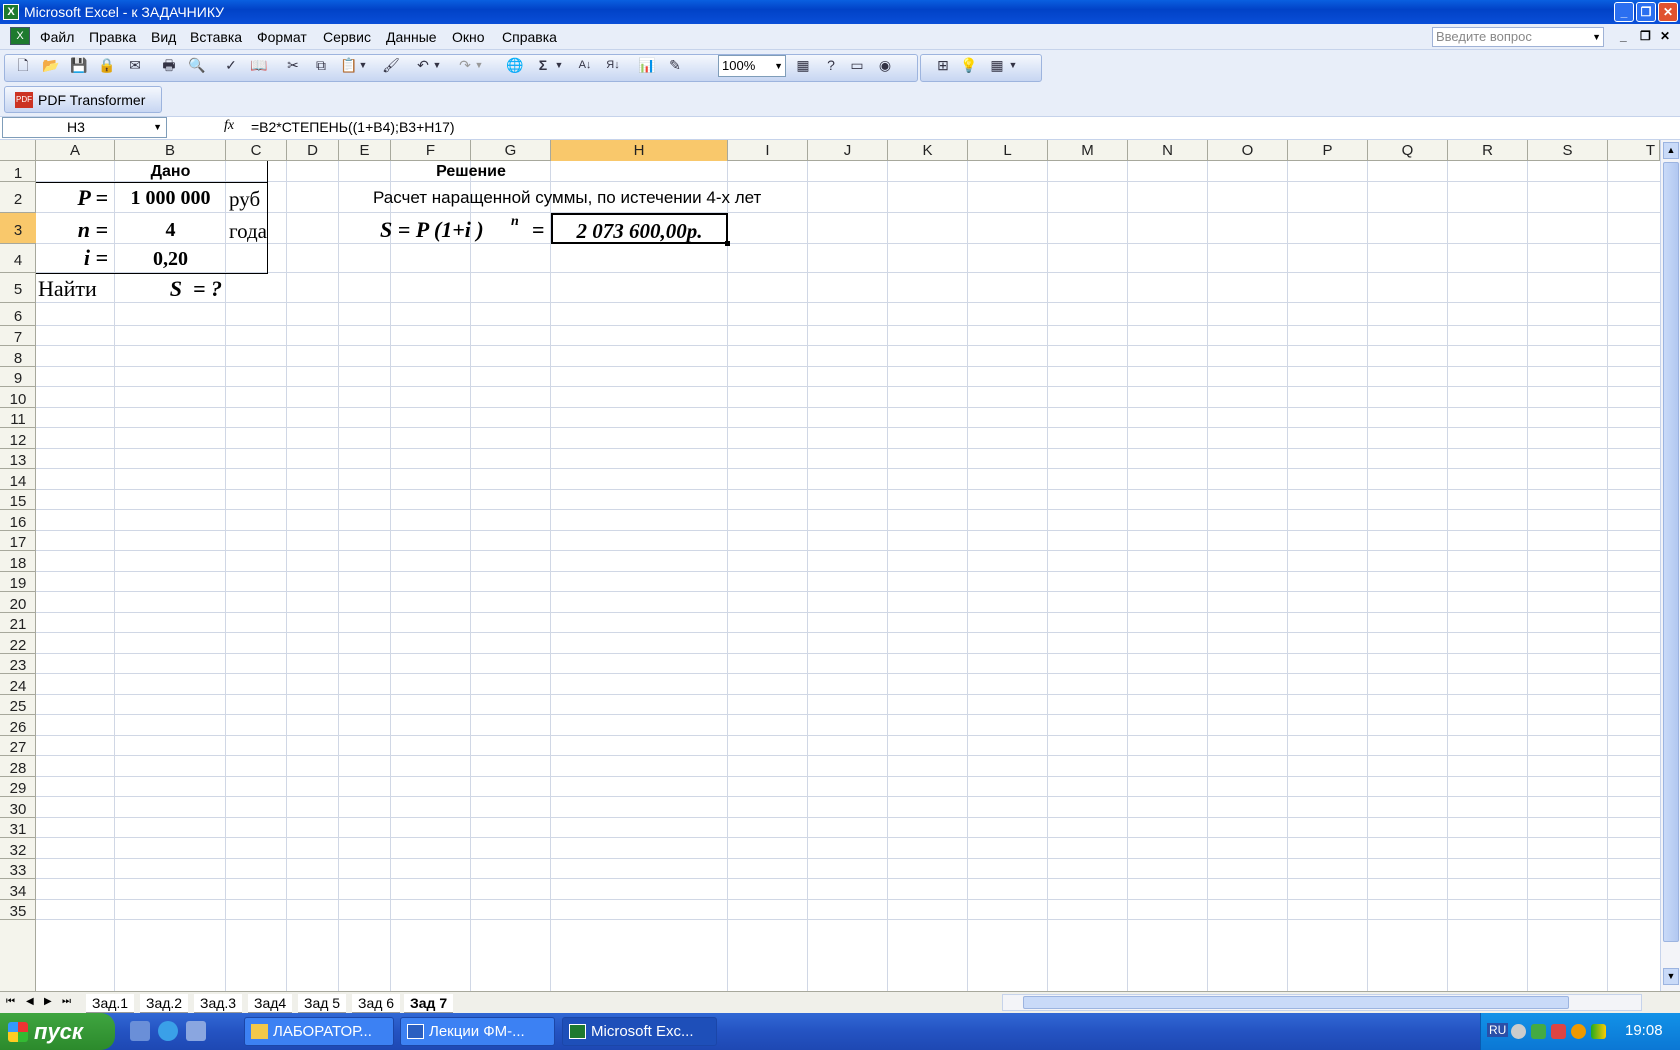 Image resolution: width=1680 pixels, height=1050 pixels. I want to click on sheet-tab-5: Зад 5, so click(322, 1003).